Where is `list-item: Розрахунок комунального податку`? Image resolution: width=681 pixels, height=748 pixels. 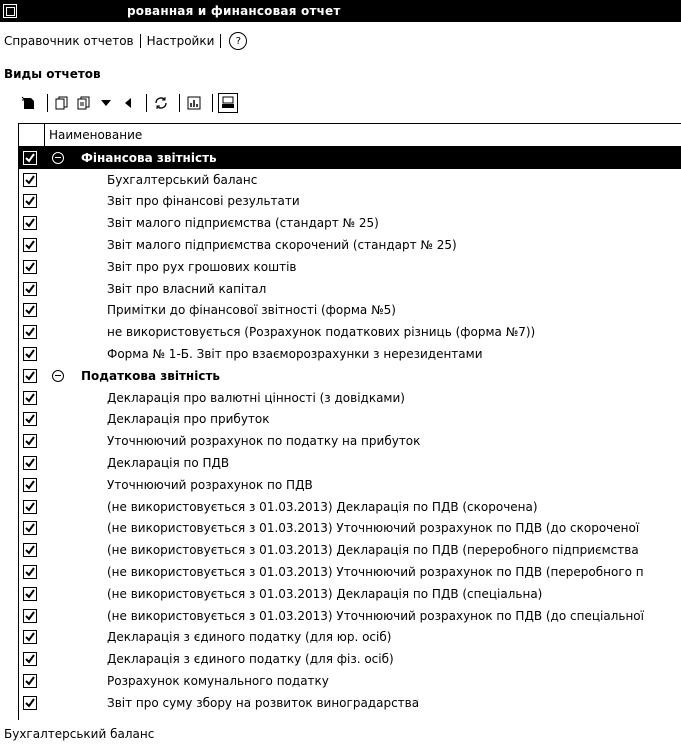 list-item: Розрахунок комунального податку is located at coordinates (350, 681).